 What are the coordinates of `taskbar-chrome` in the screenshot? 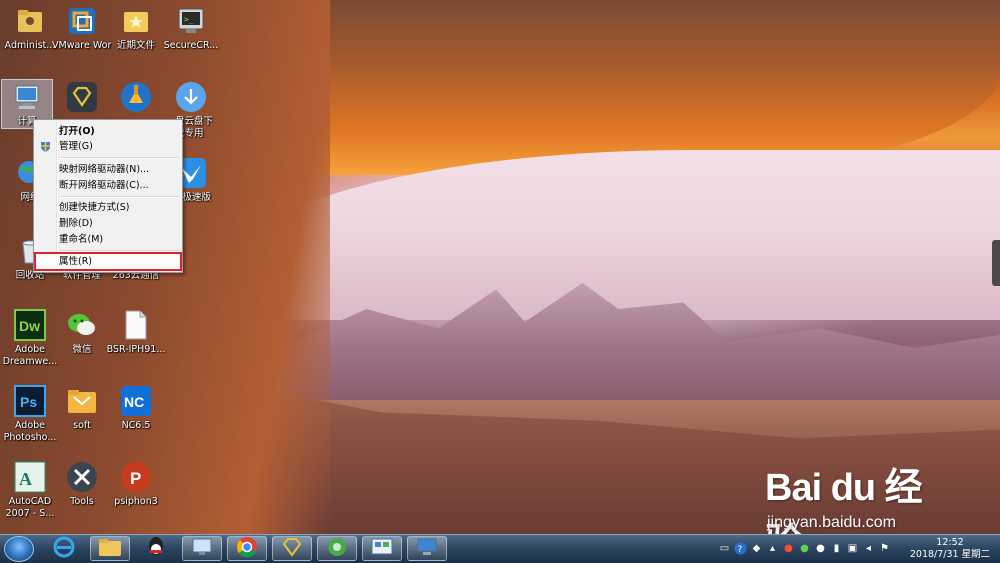 It's located at (247, 548).